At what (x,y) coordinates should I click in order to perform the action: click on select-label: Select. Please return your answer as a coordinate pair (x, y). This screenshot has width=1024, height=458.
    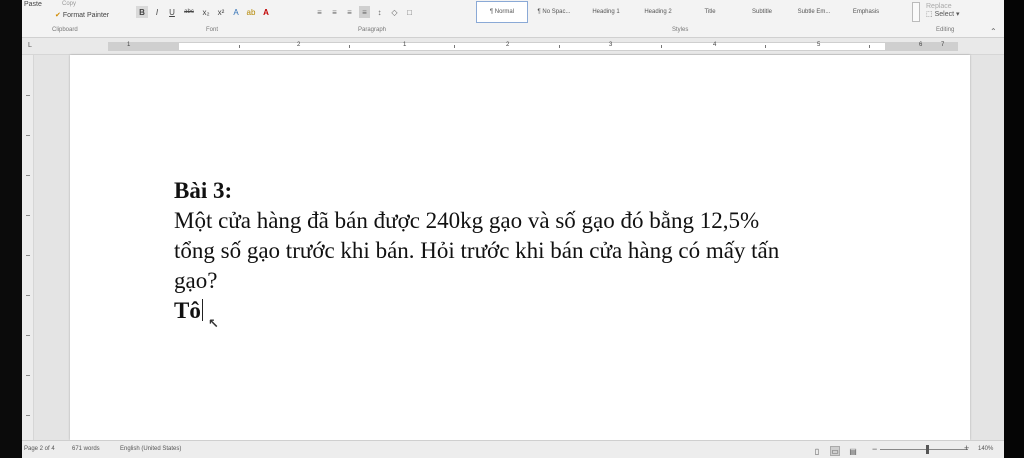
    Looking at the image, I should click on (944, 14).